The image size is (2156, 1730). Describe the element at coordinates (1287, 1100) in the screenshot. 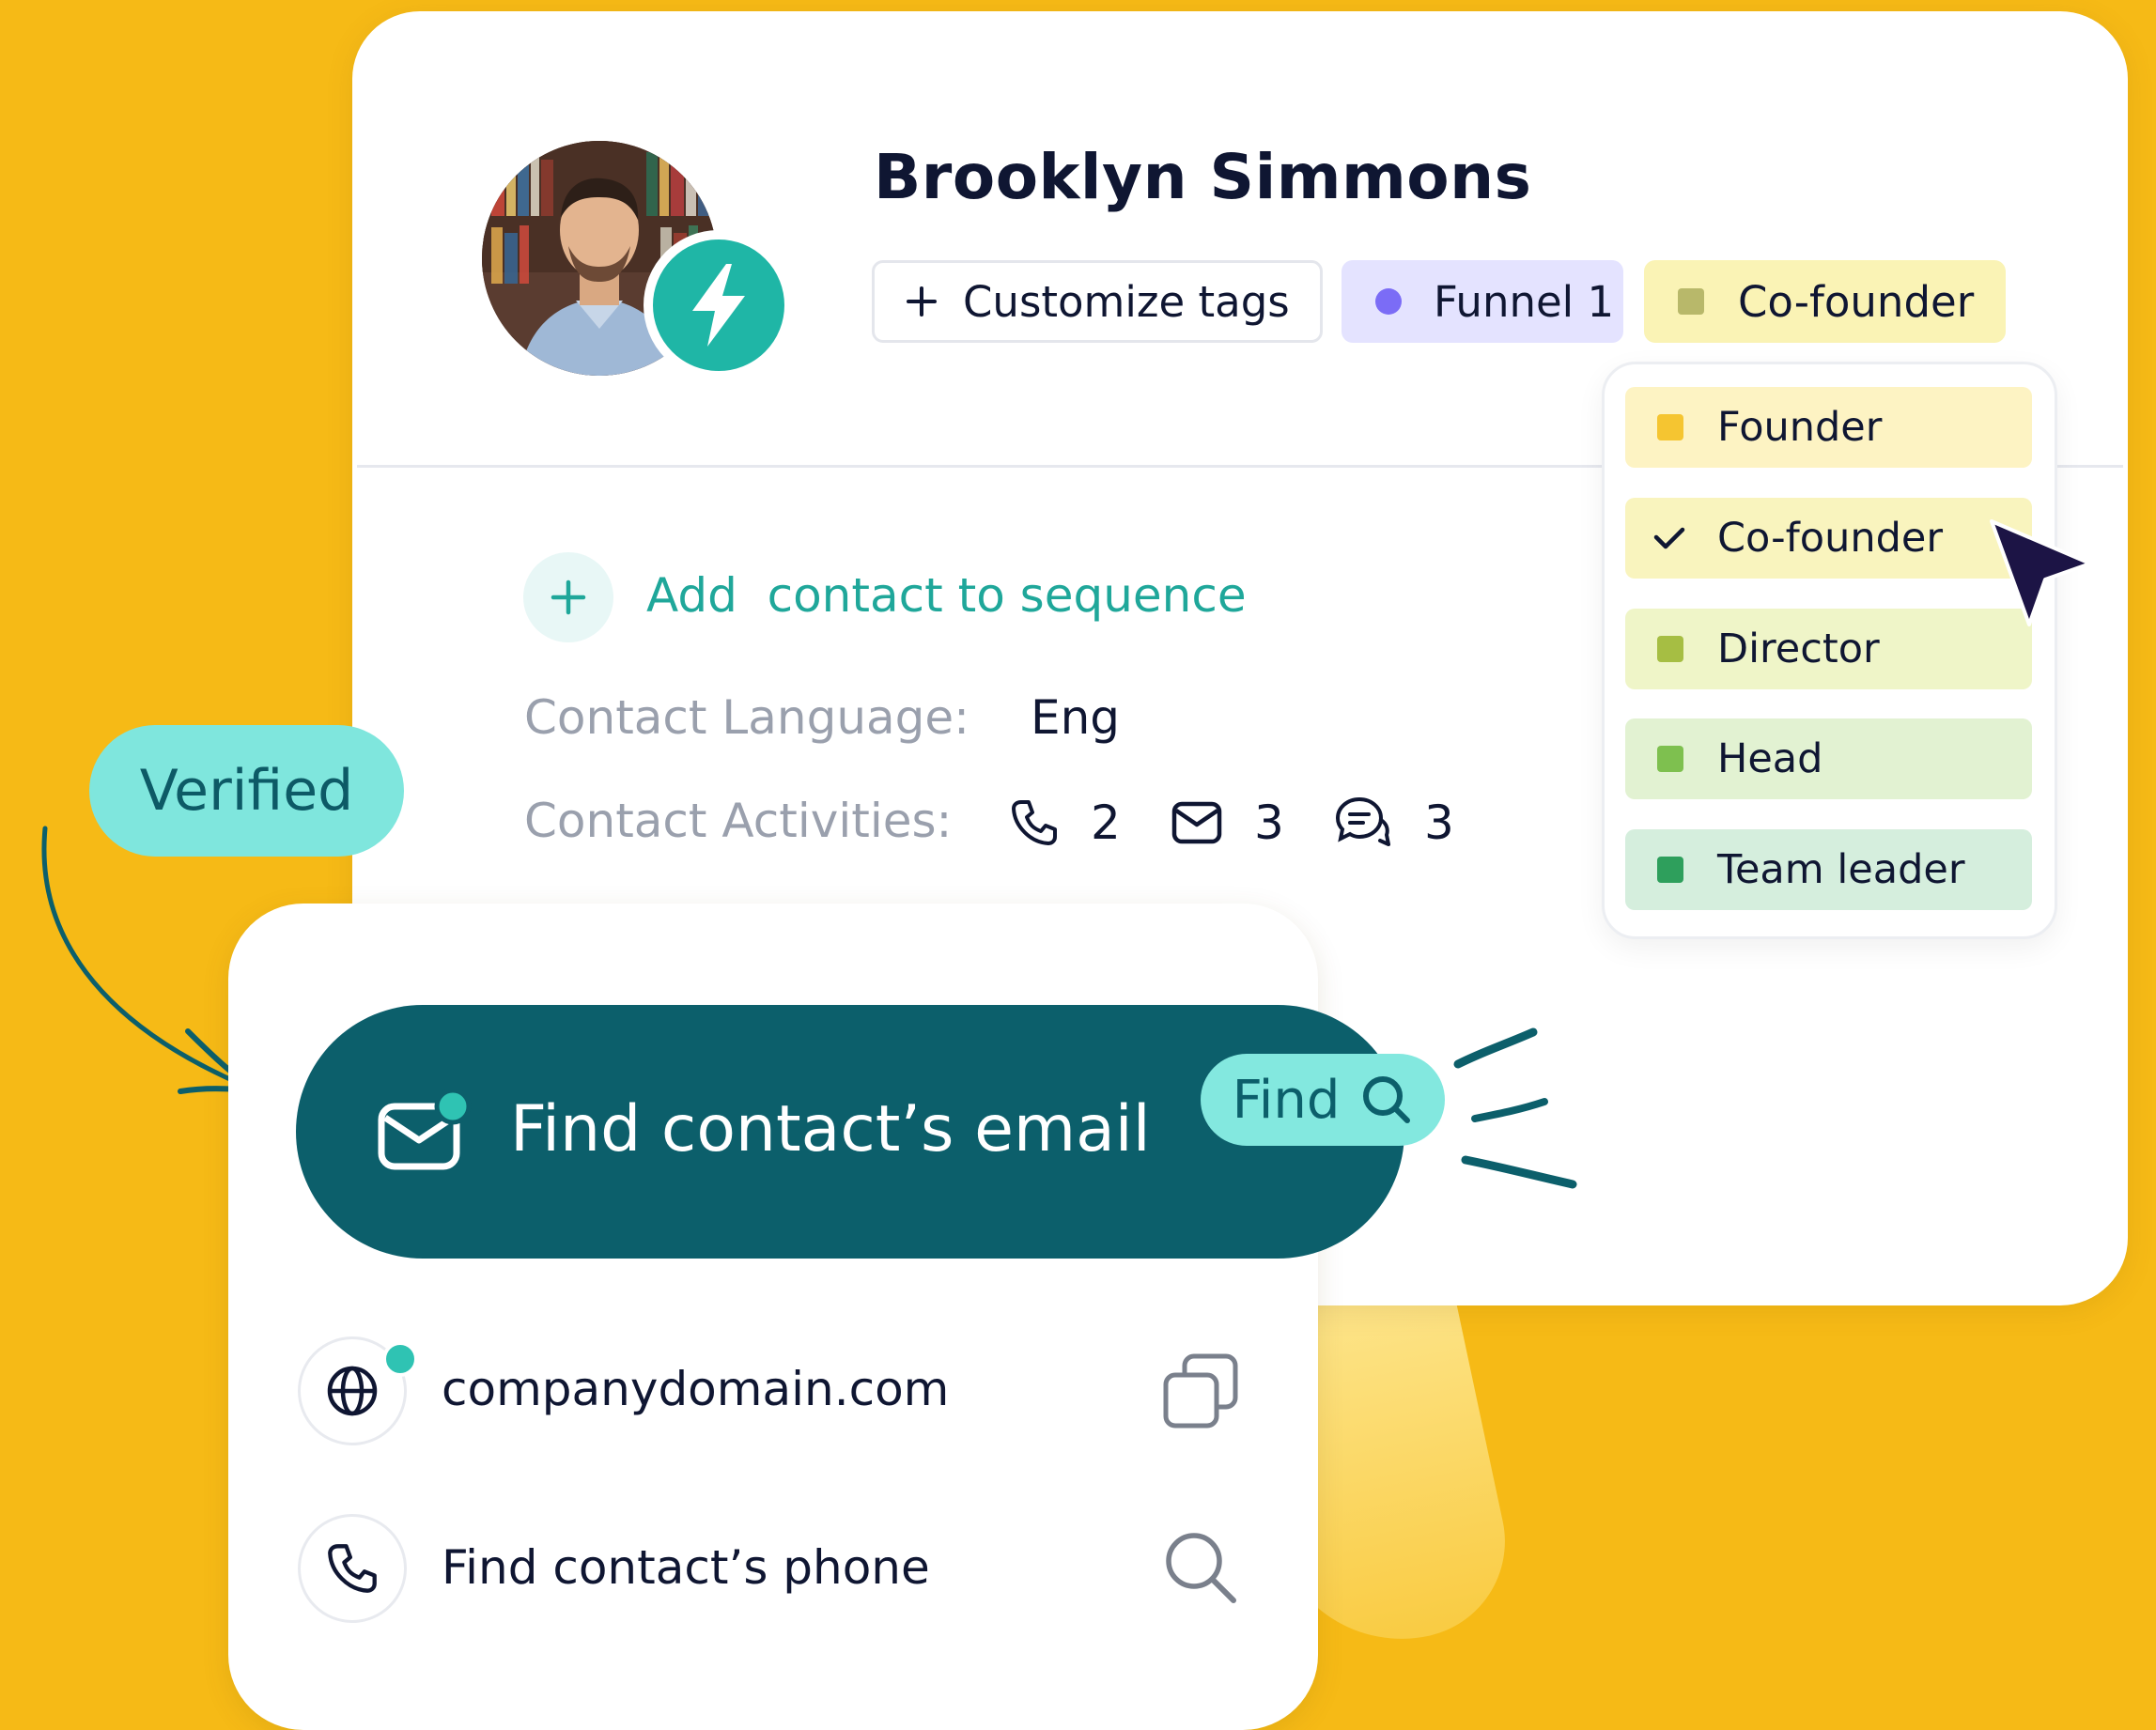

I see `find-button-label: Find` at that location.